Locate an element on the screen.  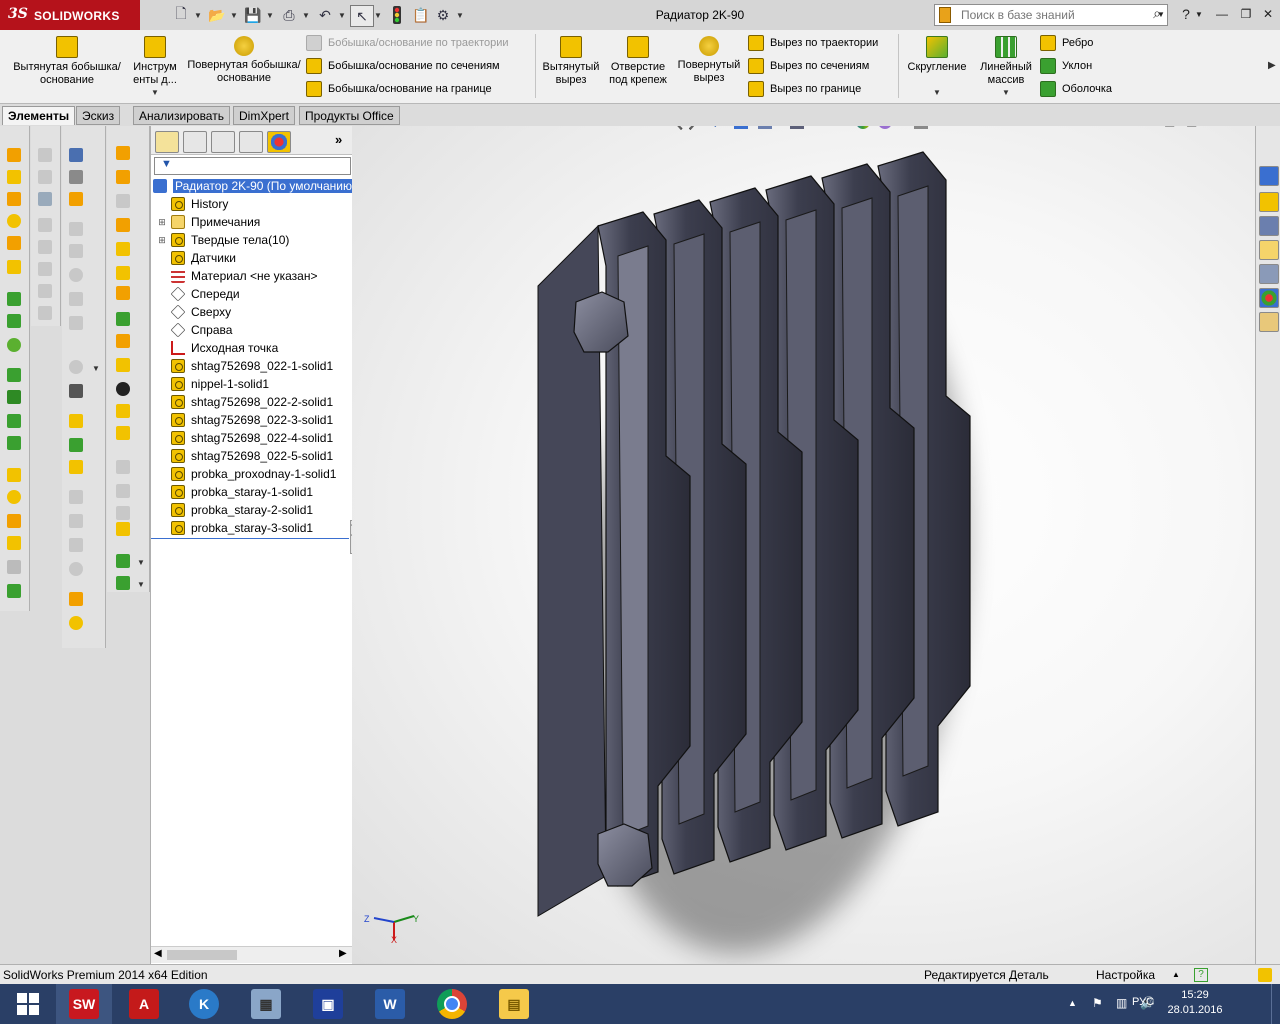
cut-boundary-tool-icon is located at coordinates (14, 397).